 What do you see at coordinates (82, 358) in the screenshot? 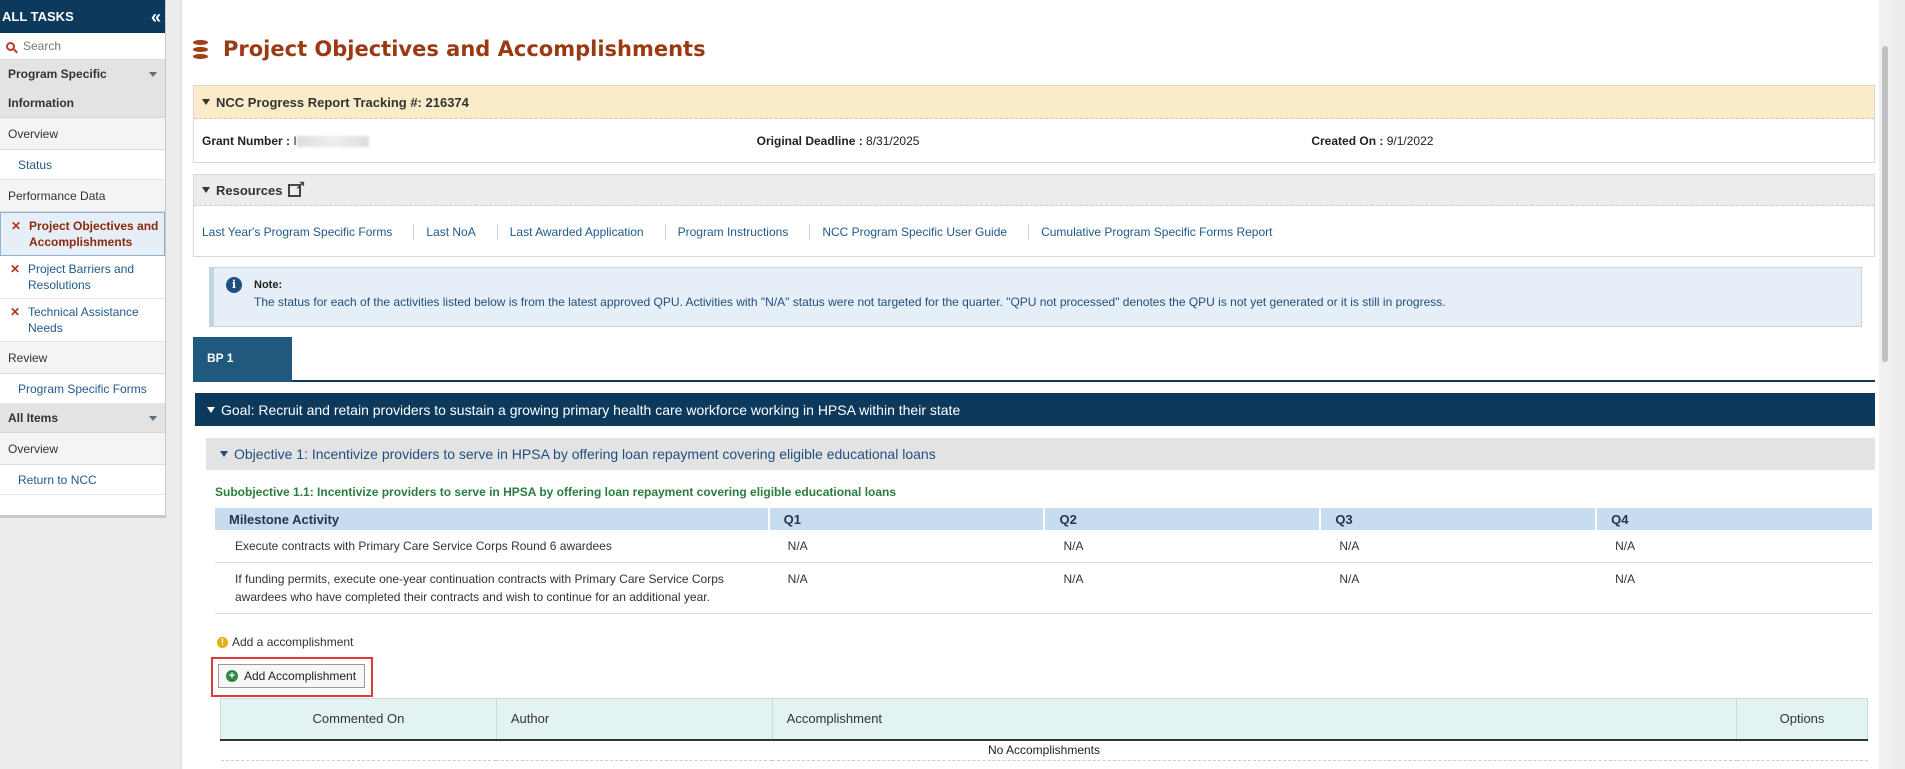
I see `sidebar-section-review: Review` at bounding box center [82, 358].